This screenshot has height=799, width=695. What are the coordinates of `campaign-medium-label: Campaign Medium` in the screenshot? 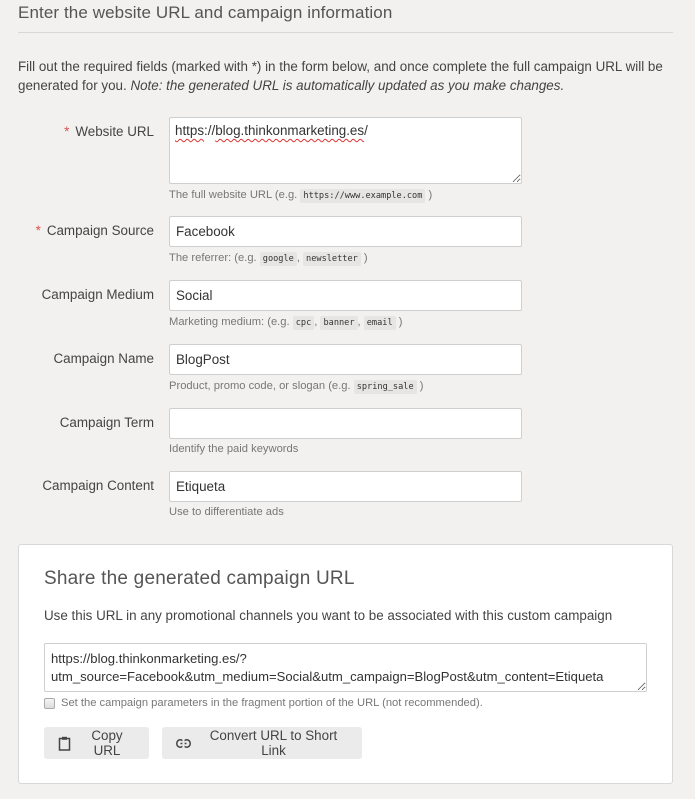 It's located at (97, 294).